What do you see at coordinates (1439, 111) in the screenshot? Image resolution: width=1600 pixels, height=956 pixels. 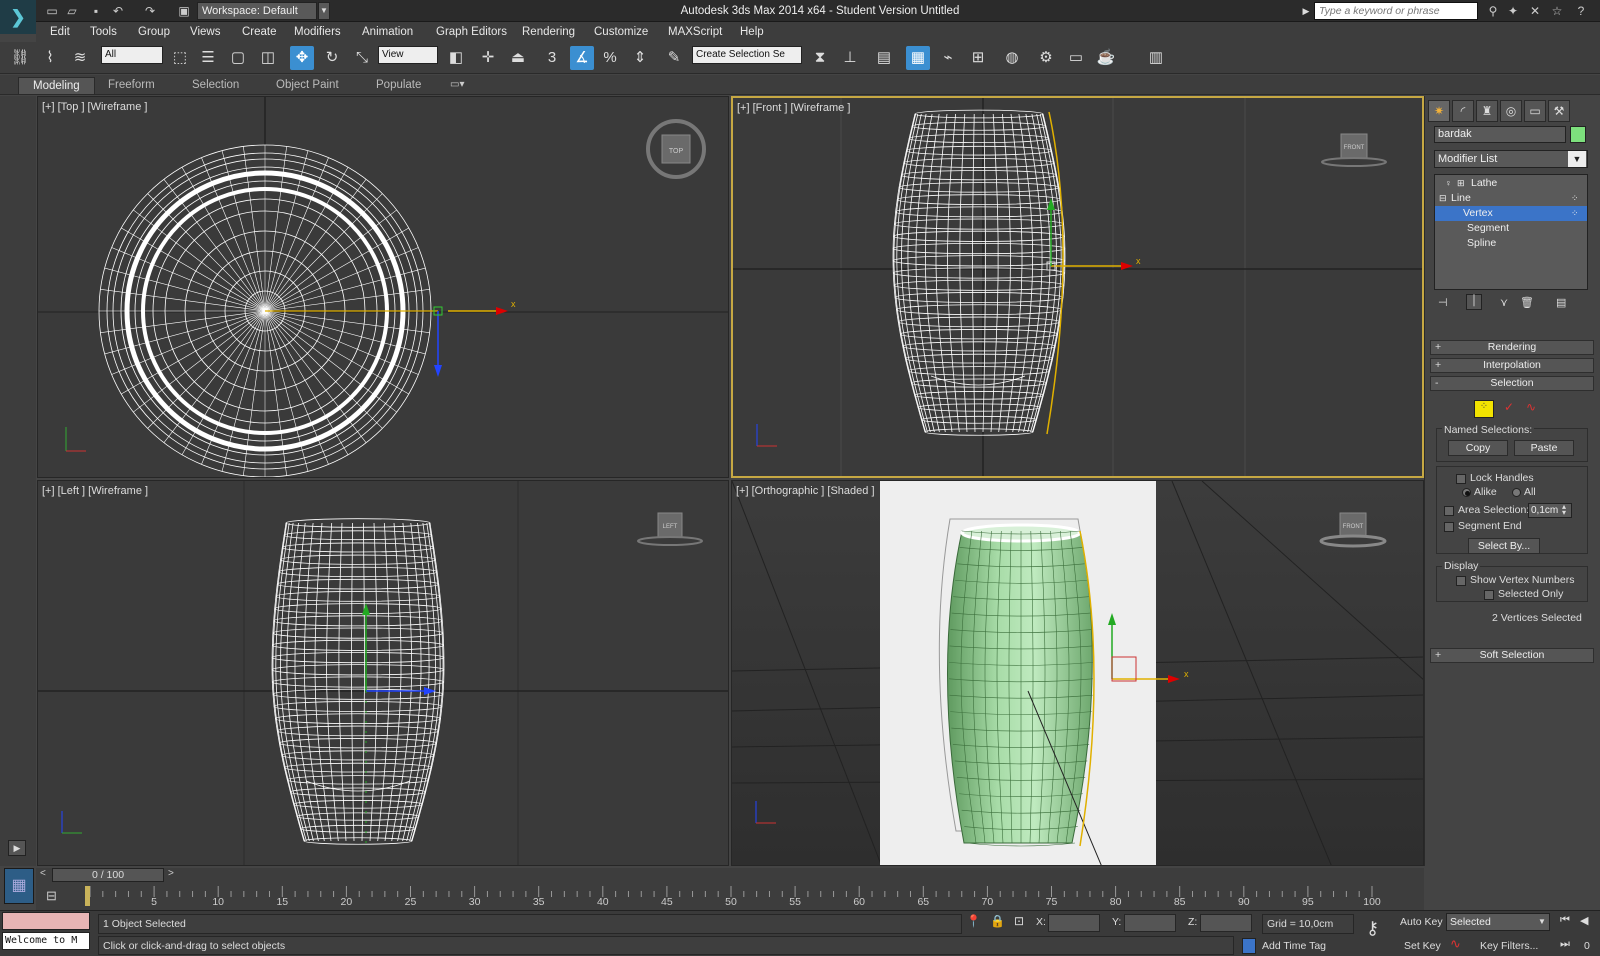 I see `create-panel-icon: ✷` at bounding box center [1439, 111].